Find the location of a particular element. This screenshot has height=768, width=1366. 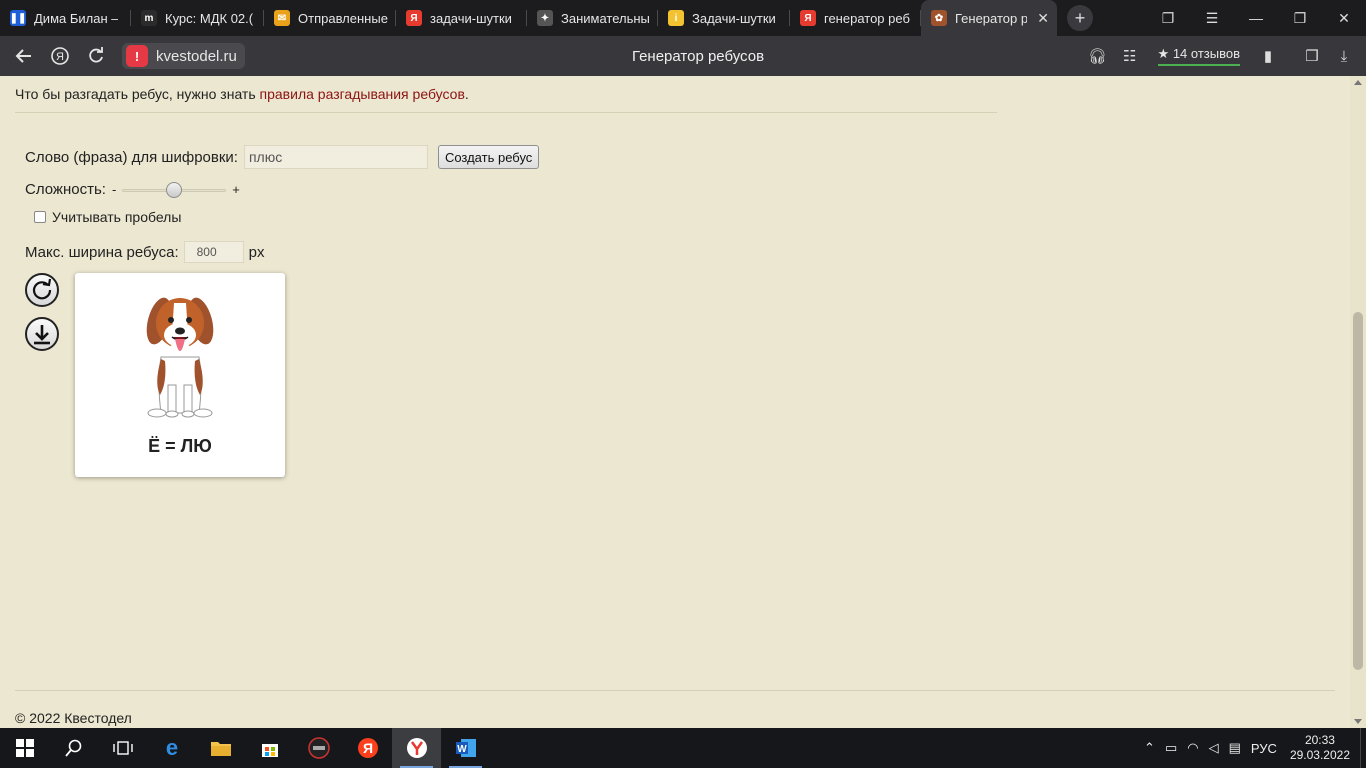

yandex-button: Я is located at coordinates (60, 56).